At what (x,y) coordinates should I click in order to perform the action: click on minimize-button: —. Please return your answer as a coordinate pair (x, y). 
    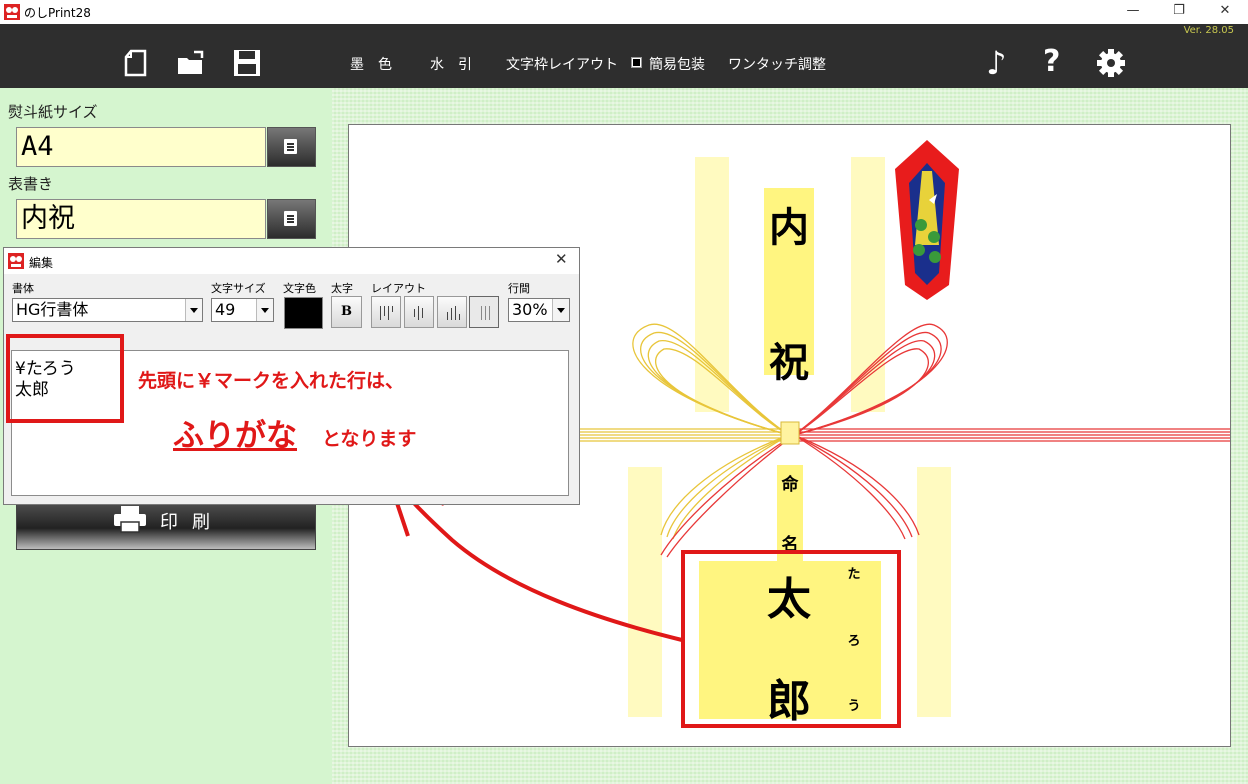
    Looking at the image, I should click on (1133, 12).